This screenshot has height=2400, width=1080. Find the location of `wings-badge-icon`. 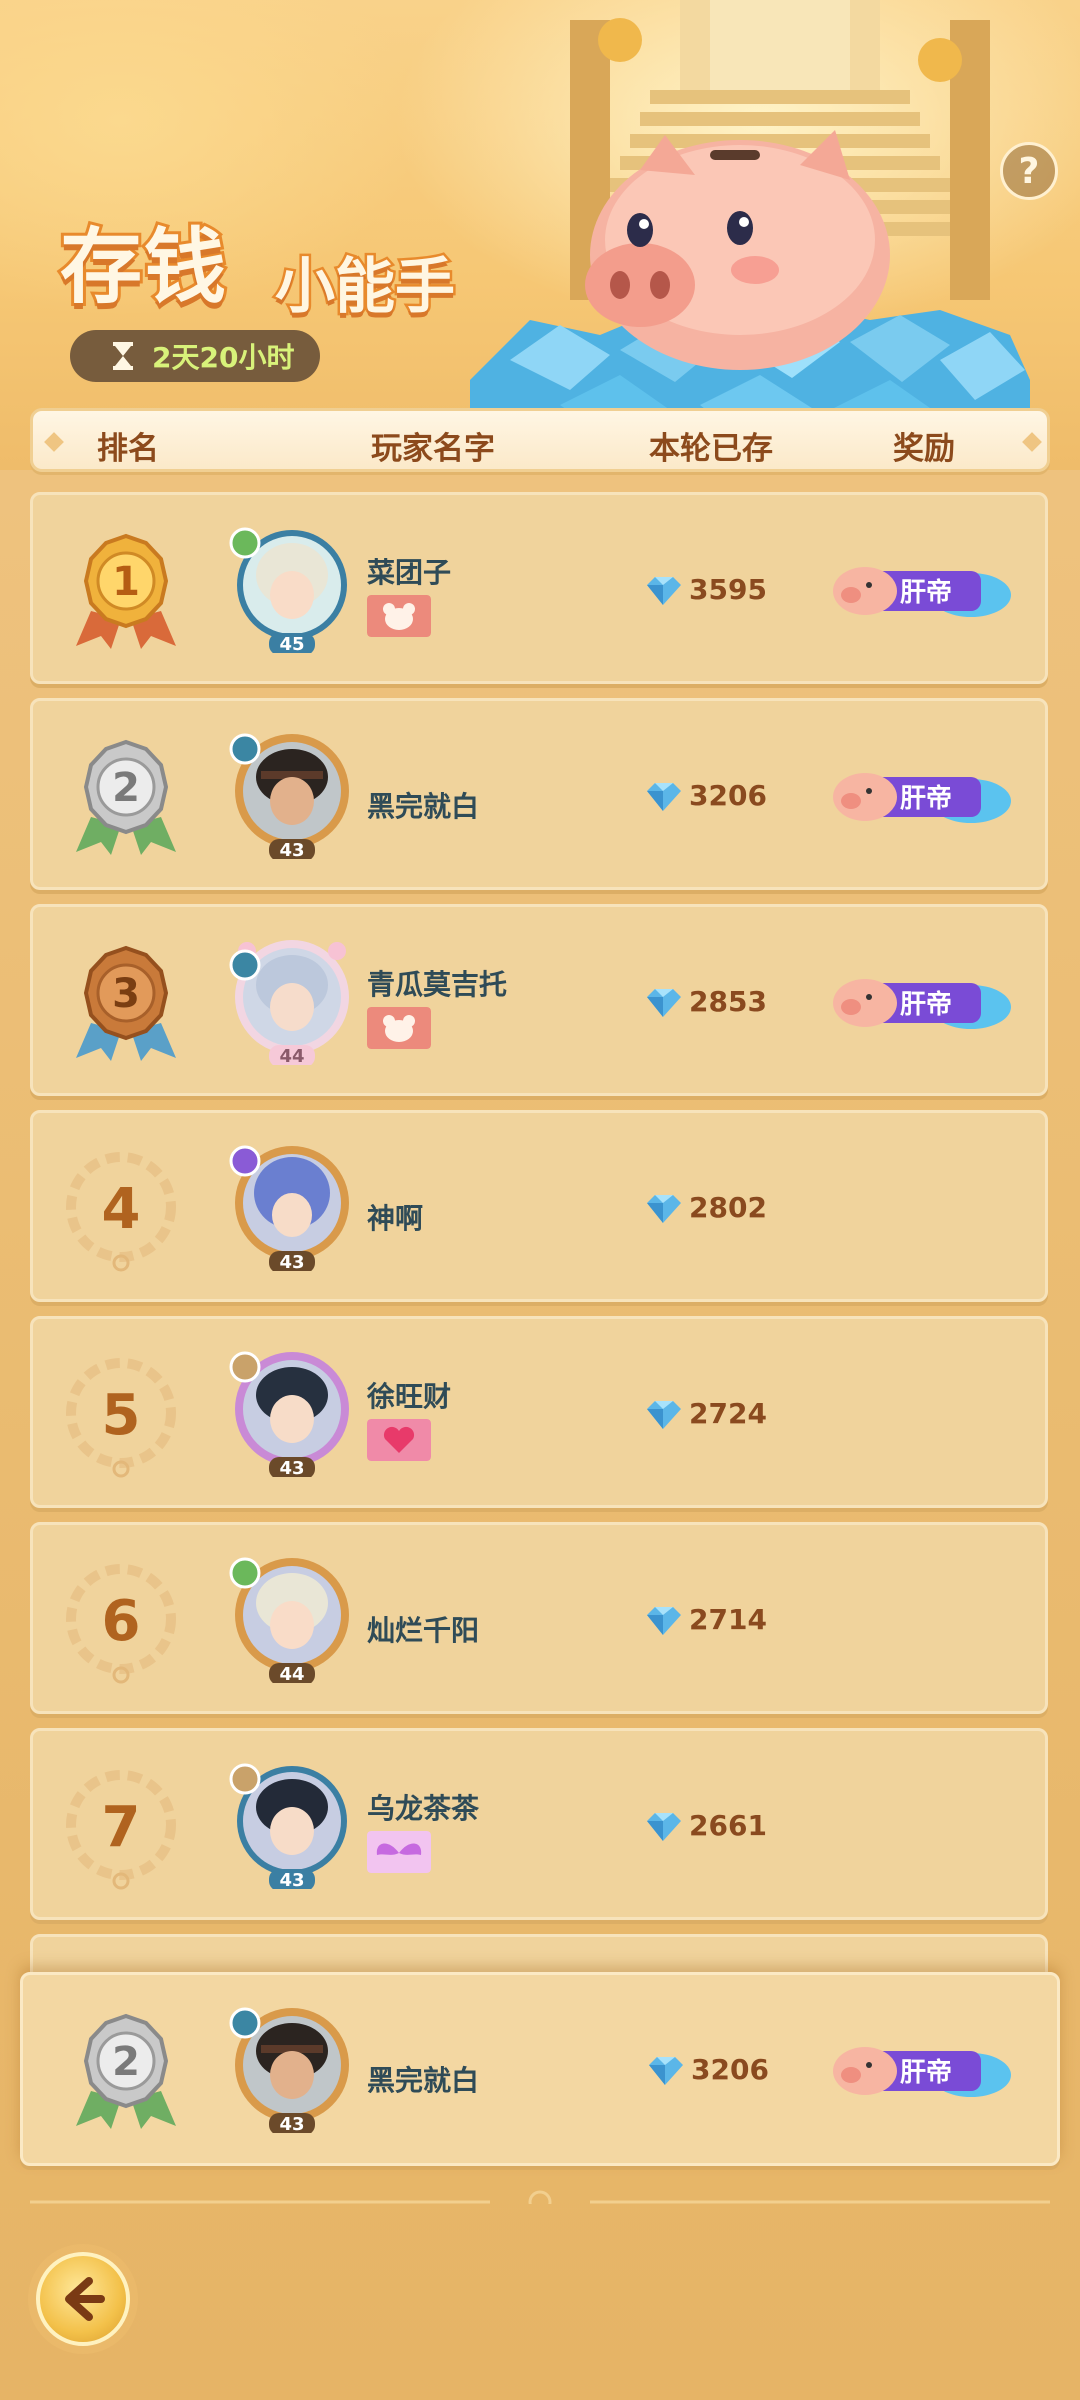

wings-badge-icon is located at coordinates (399, 1852).